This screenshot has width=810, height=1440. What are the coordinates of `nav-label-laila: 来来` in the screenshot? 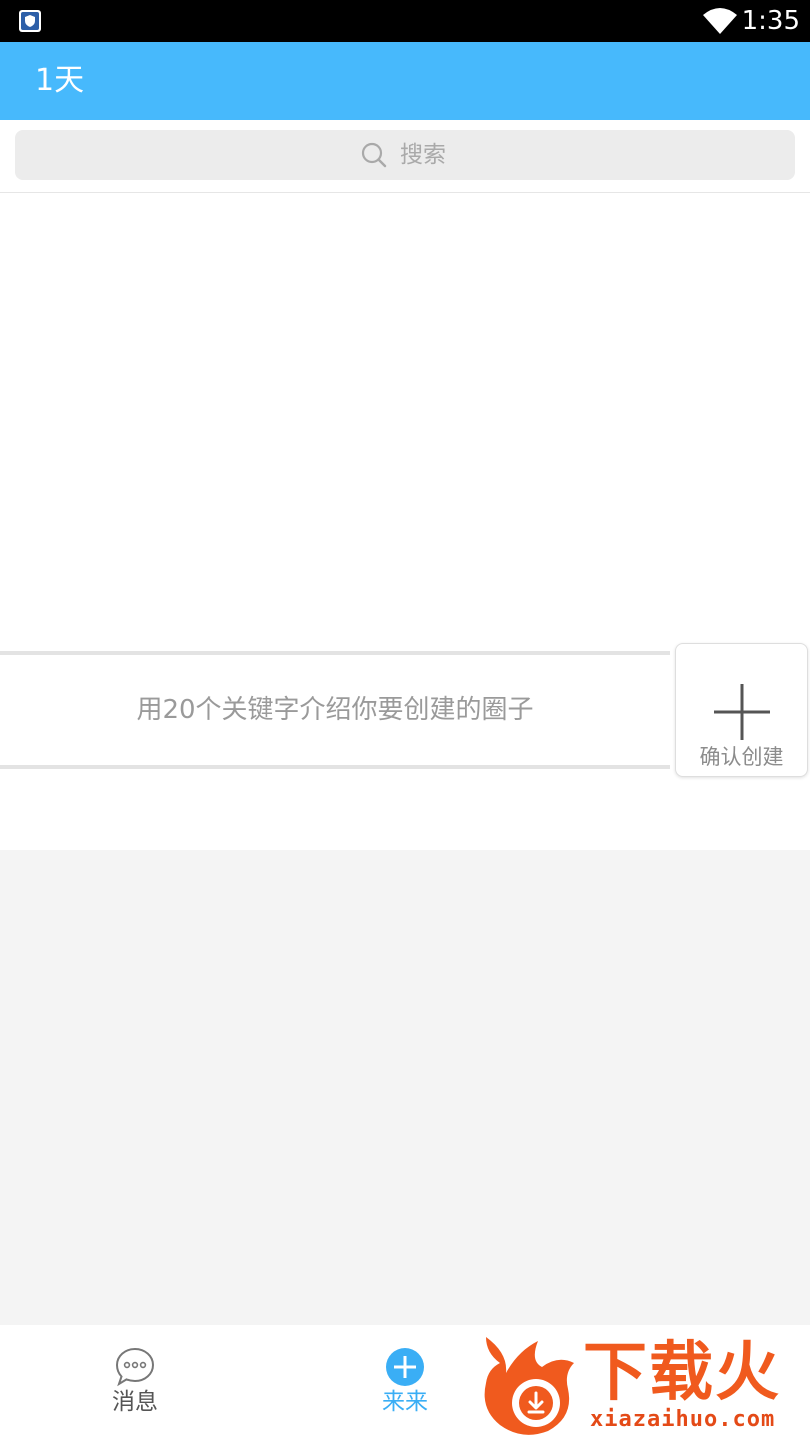 It's located at (405, 1402).